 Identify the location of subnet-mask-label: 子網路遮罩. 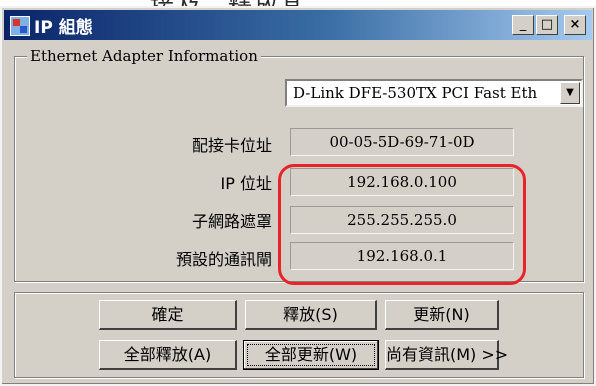
(231, 221).